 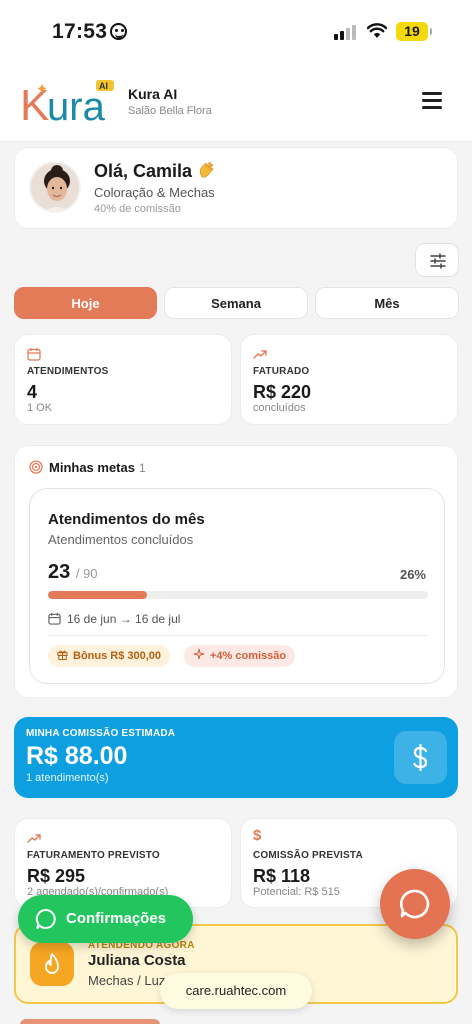 I want to click on confirmations-button: Confirmações, so click(x=105, y=919).